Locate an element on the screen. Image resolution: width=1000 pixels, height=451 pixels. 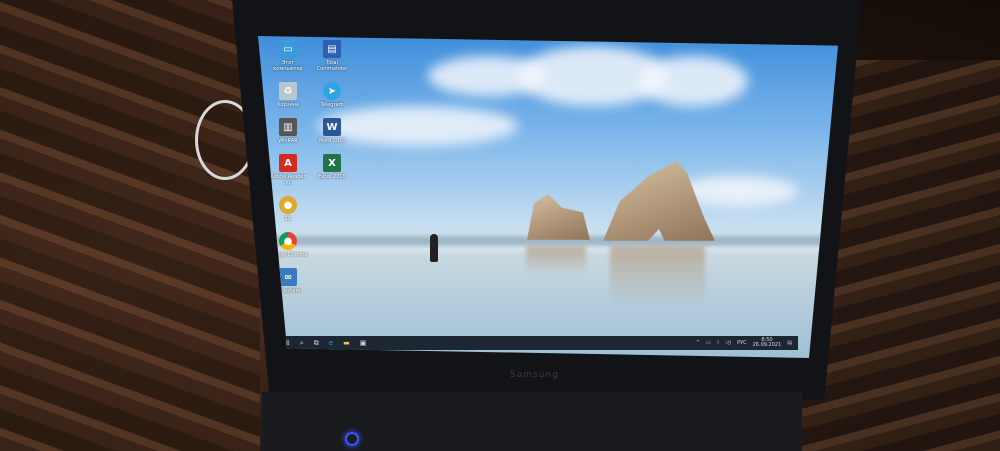
desktop-icon: ♻ Корзина is located at coordinates (288, 95).